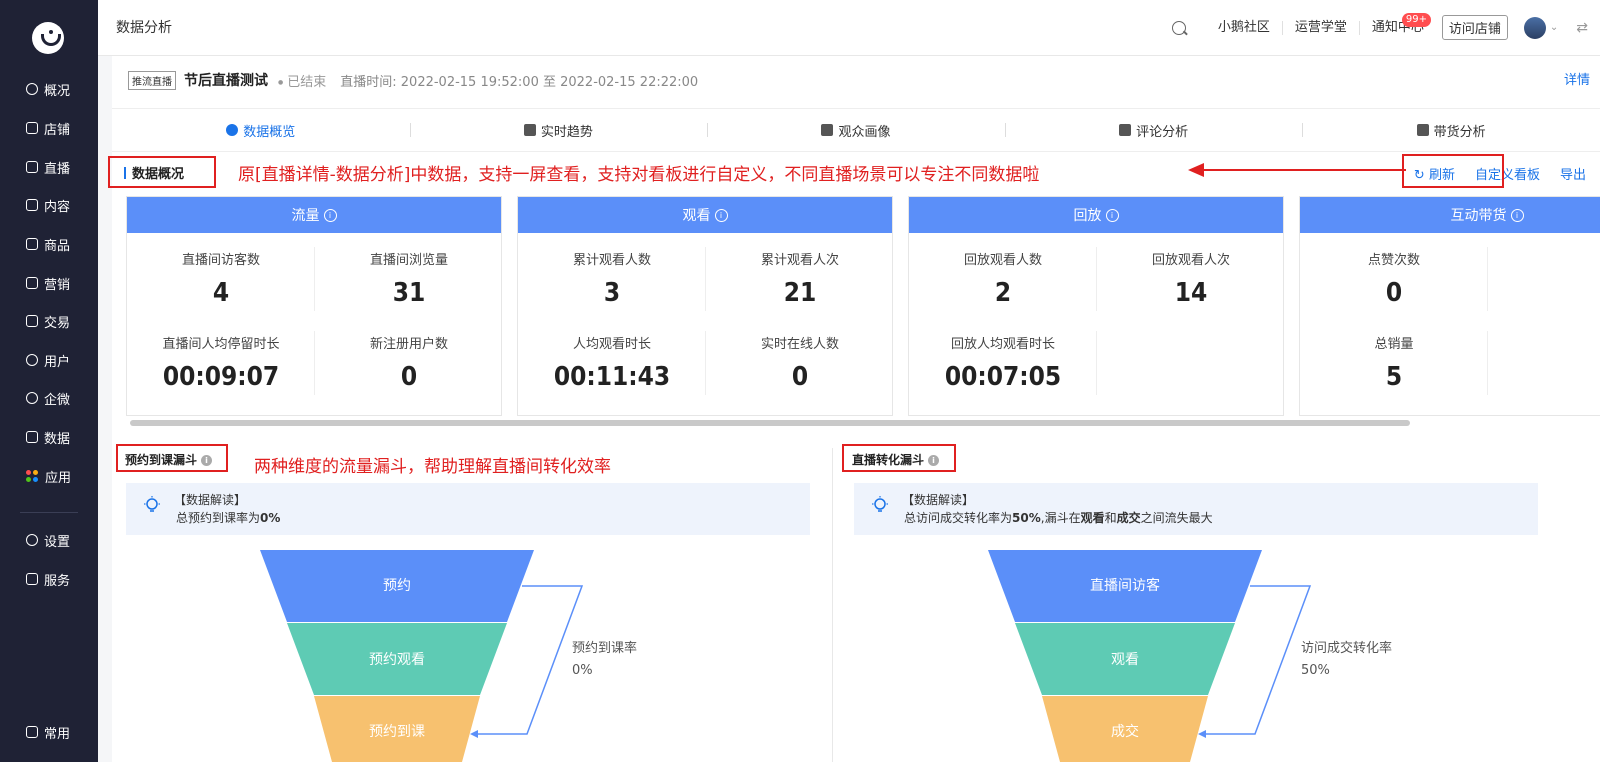 Image resolution: width=1600 pixels, height=762 pixels. I want to click on data-insight-left: 【数据解读】 总预约到课率为0%, so click(468, 509).